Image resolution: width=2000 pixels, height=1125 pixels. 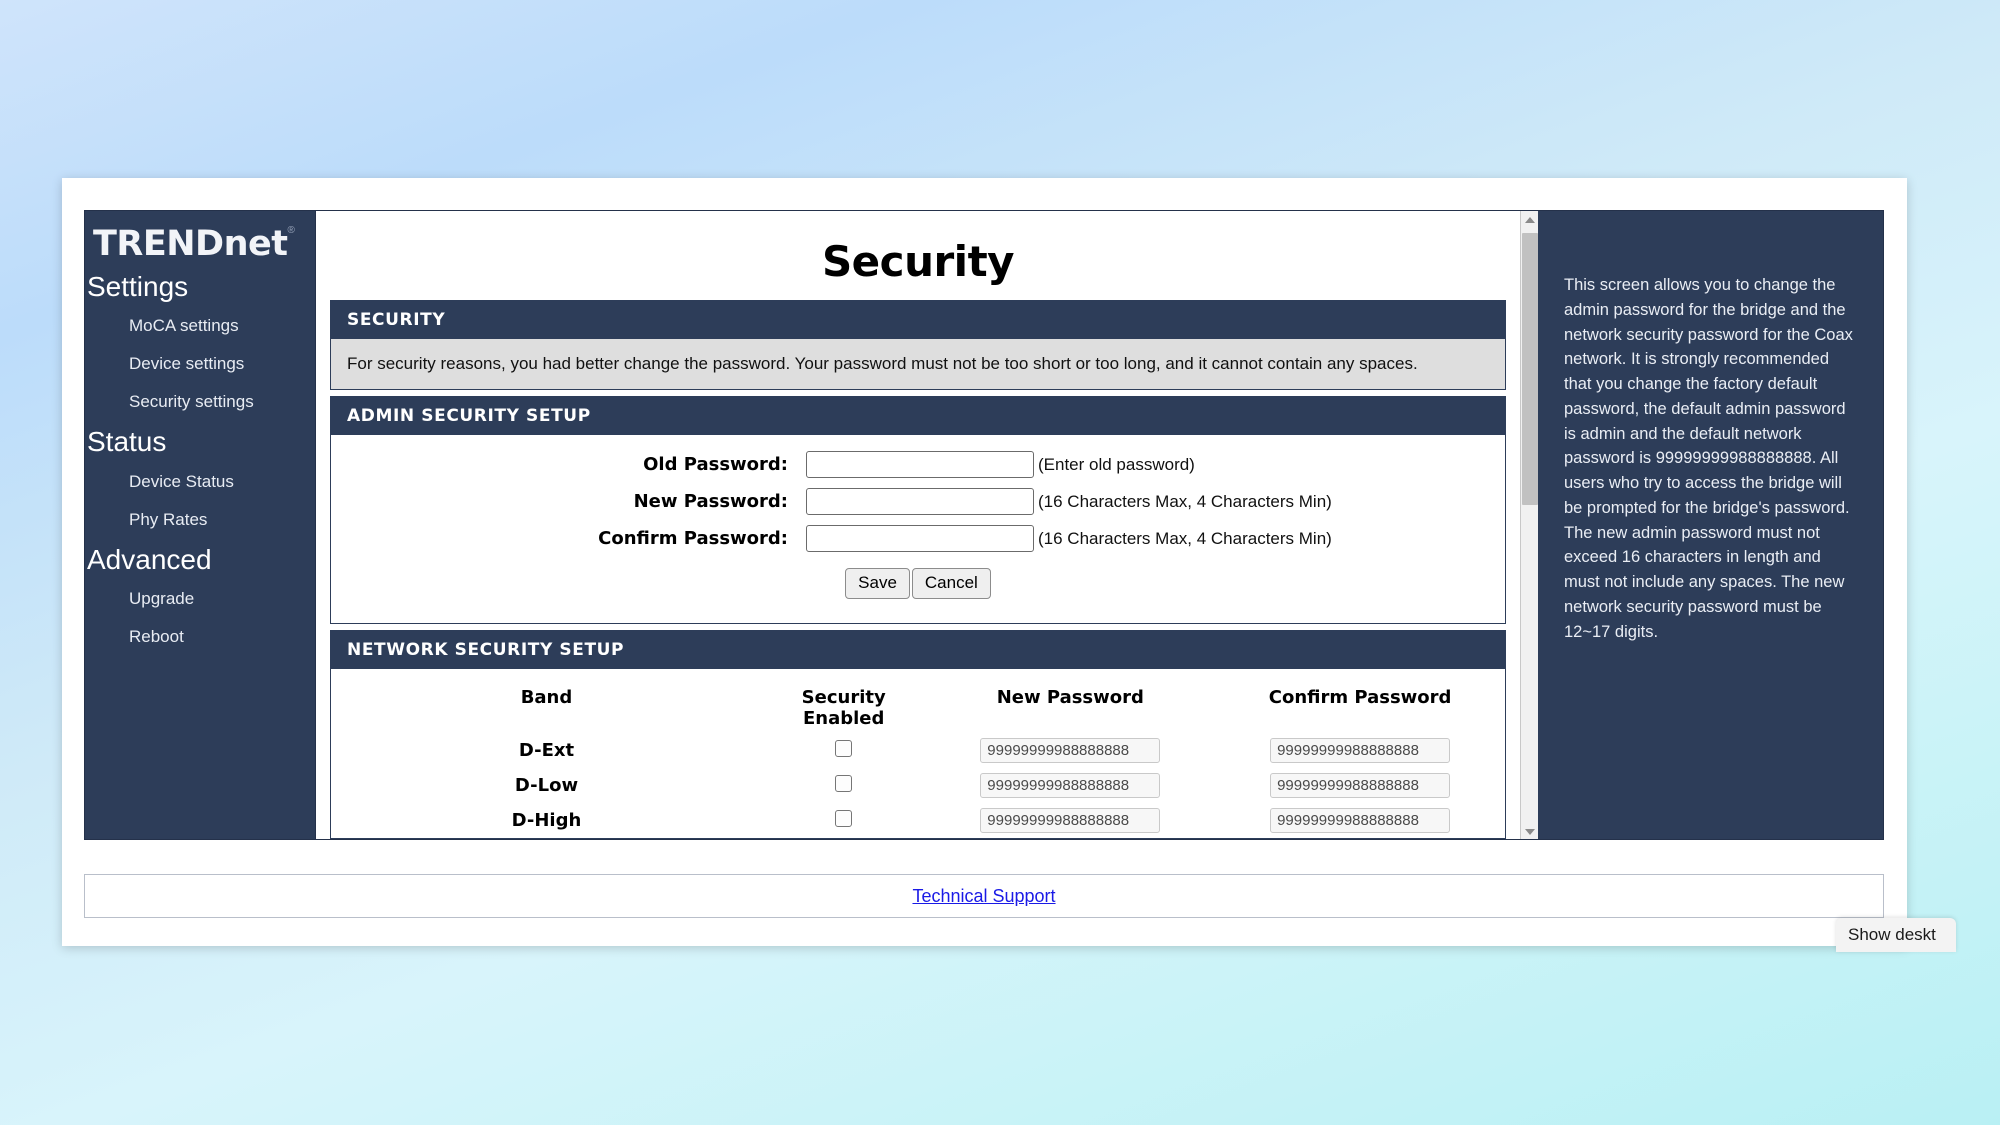 I want to click on sidebar-section-status: Status, so click(x=127, y=442).